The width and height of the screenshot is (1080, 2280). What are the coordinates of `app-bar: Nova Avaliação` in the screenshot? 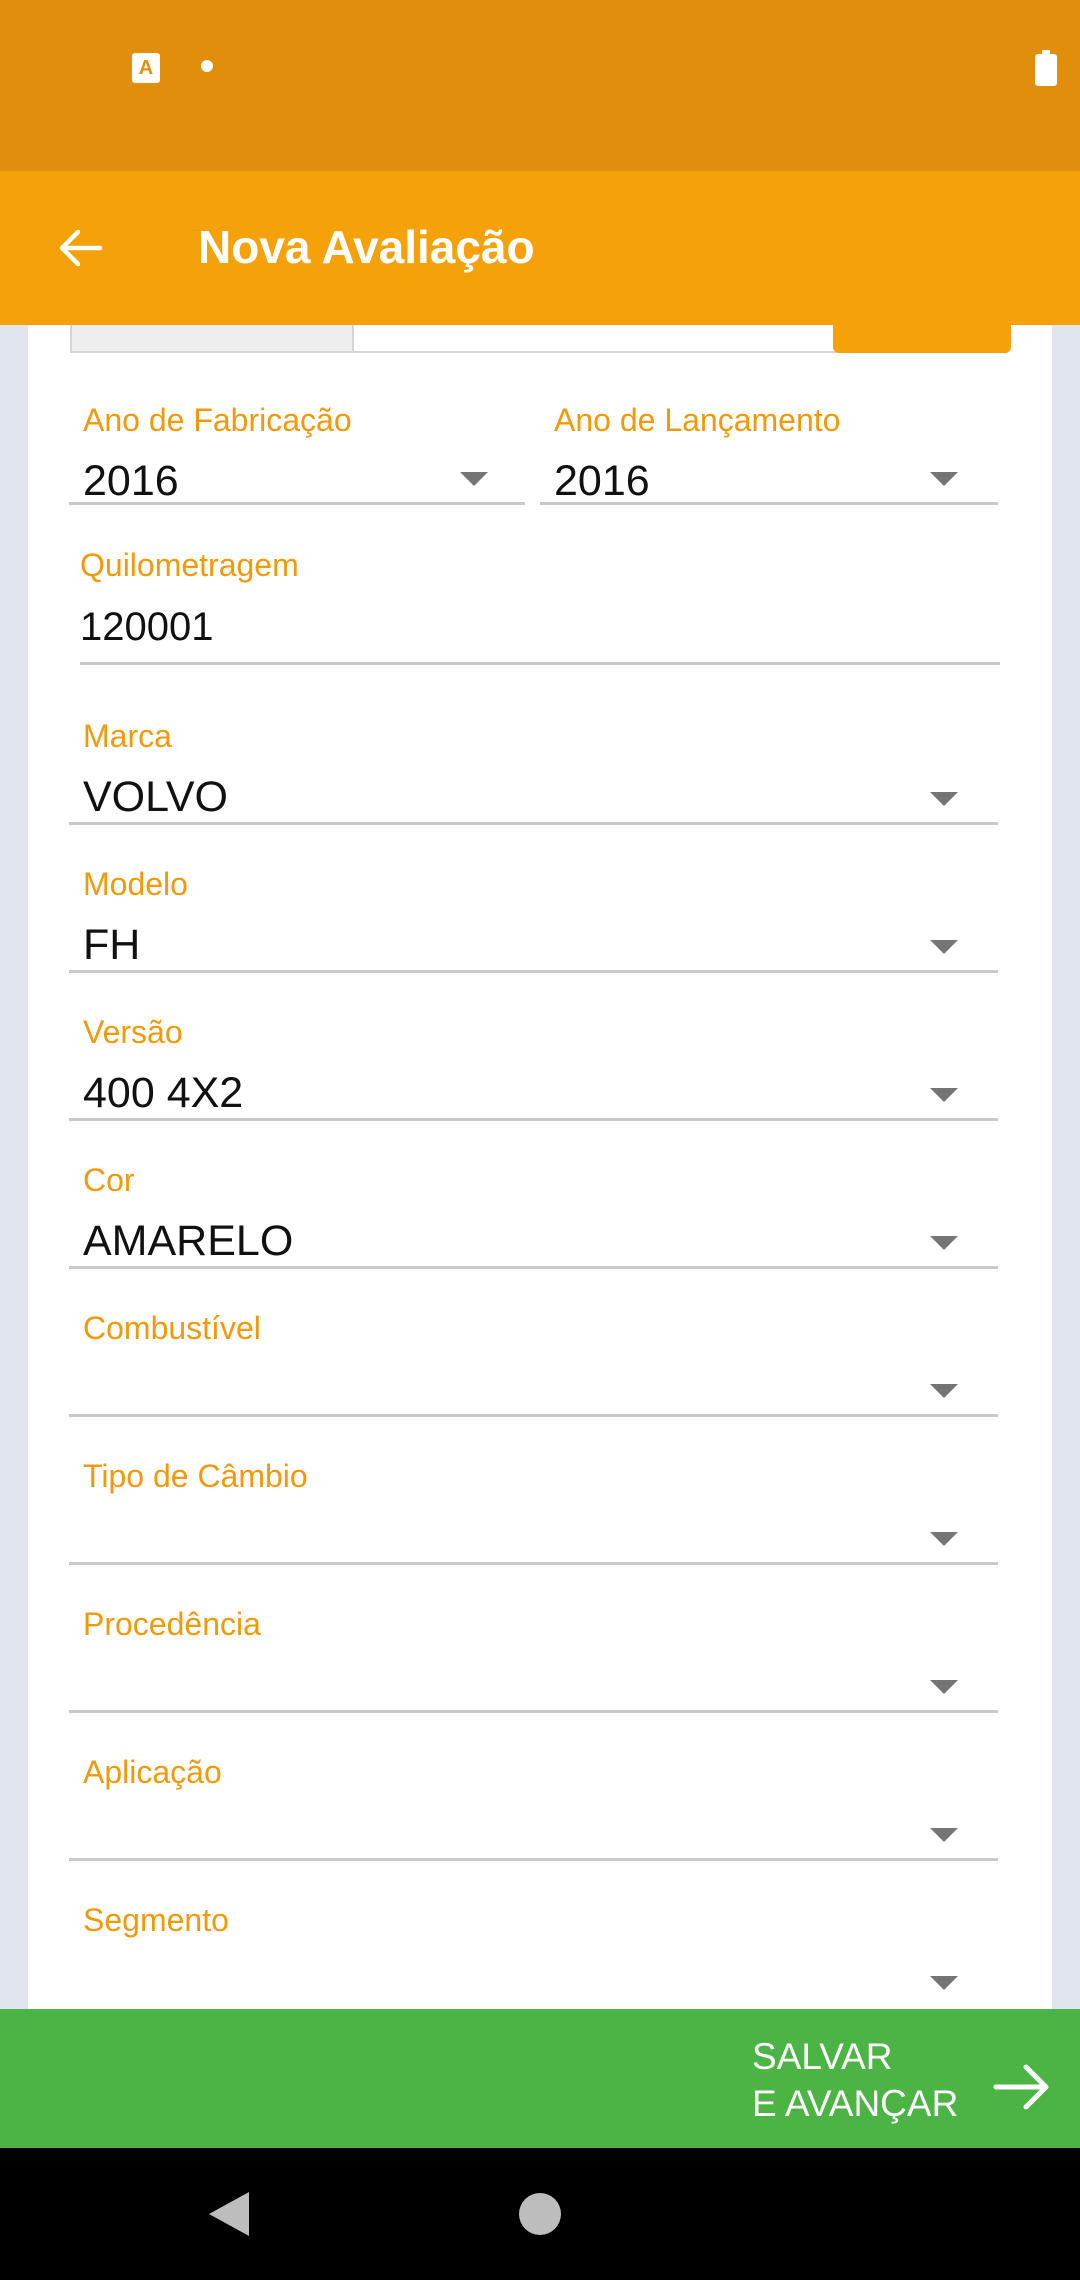 It's located at (540, 248).